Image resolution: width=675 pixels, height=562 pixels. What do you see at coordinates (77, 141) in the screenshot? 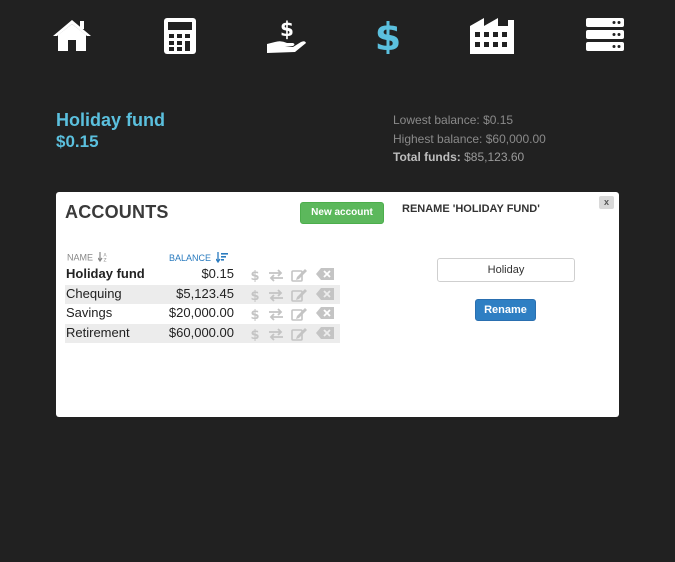
I see `selected-fund-balance: $0.15` at bounding box center [77, 141].